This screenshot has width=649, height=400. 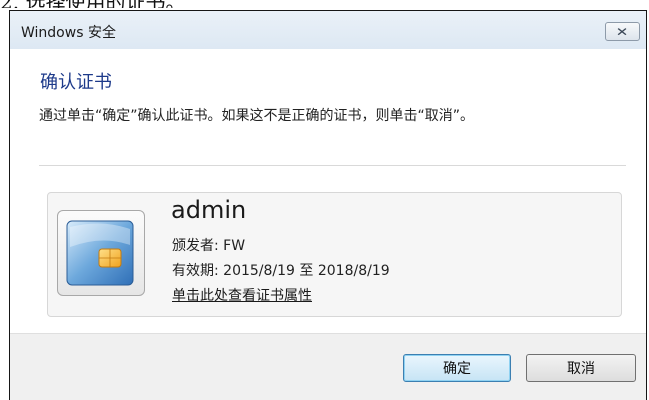 I want to click on close-icon: ✕, so click(x=622, y=31).